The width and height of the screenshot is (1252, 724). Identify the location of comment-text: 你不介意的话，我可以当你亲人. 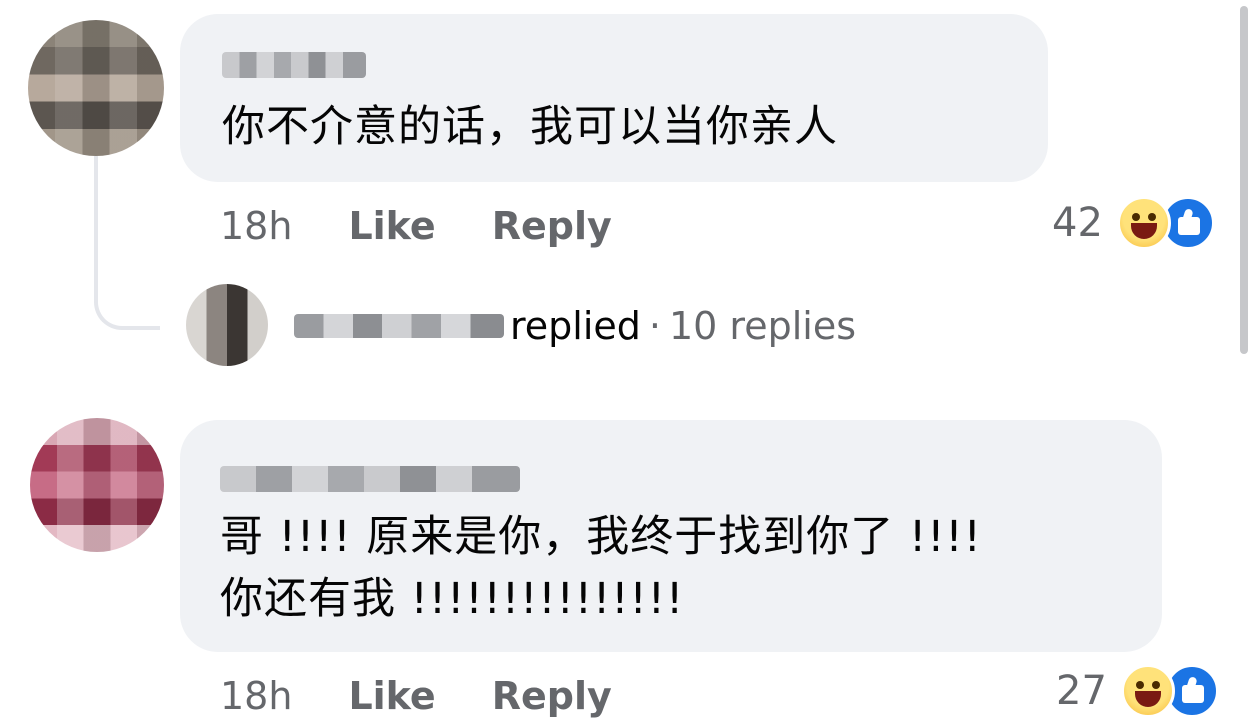
(530, 127).